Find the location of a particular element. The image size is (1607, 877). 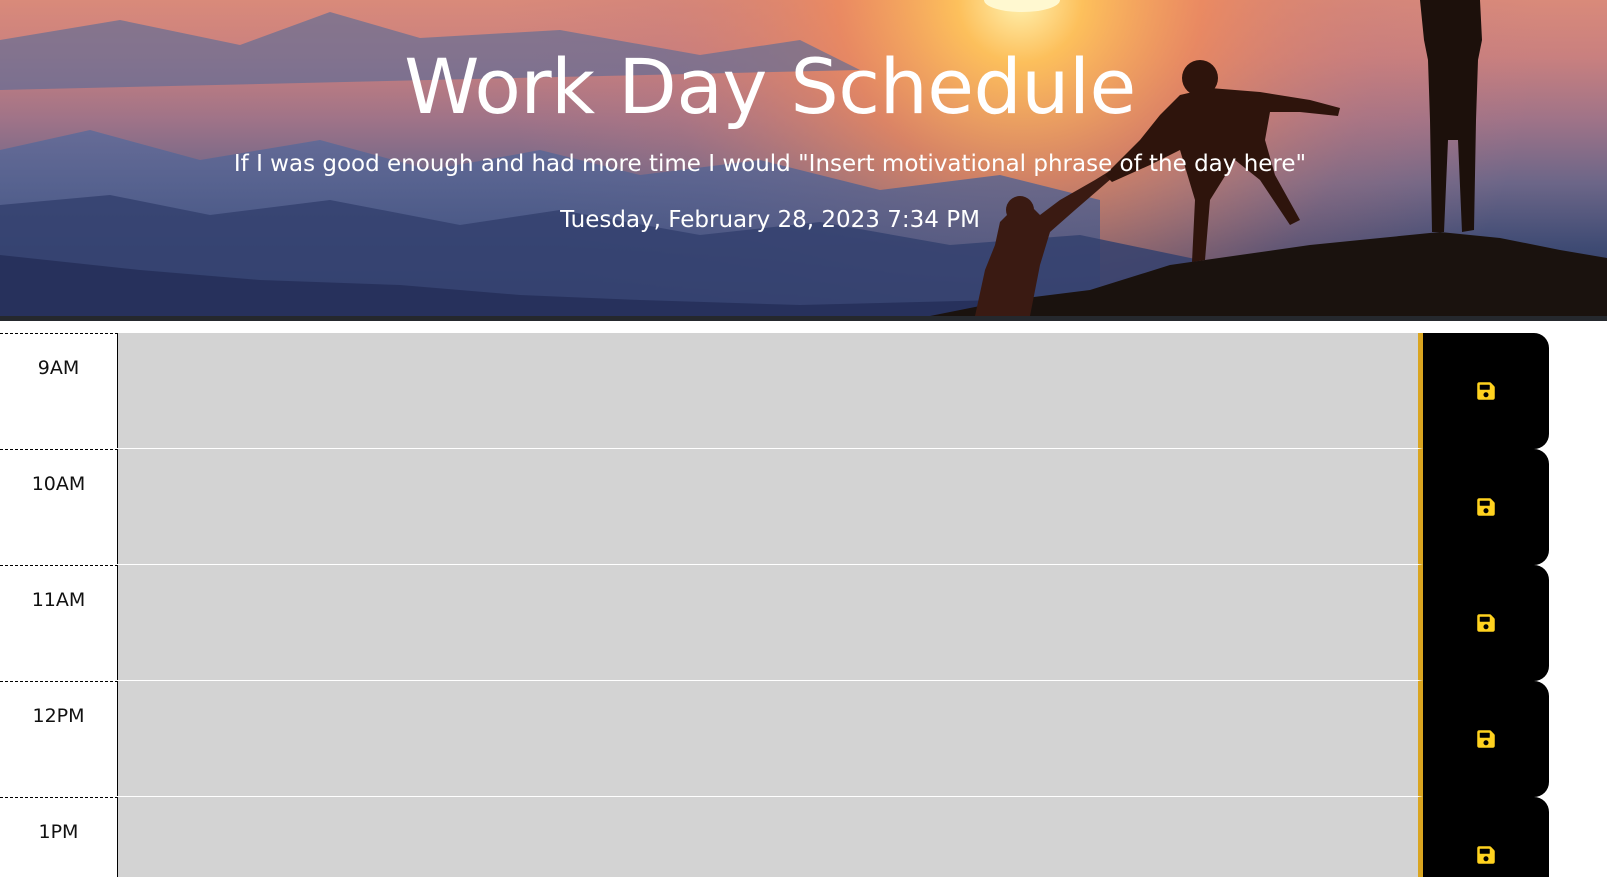

time-block: 9AM is located at coordinates (803, 391).